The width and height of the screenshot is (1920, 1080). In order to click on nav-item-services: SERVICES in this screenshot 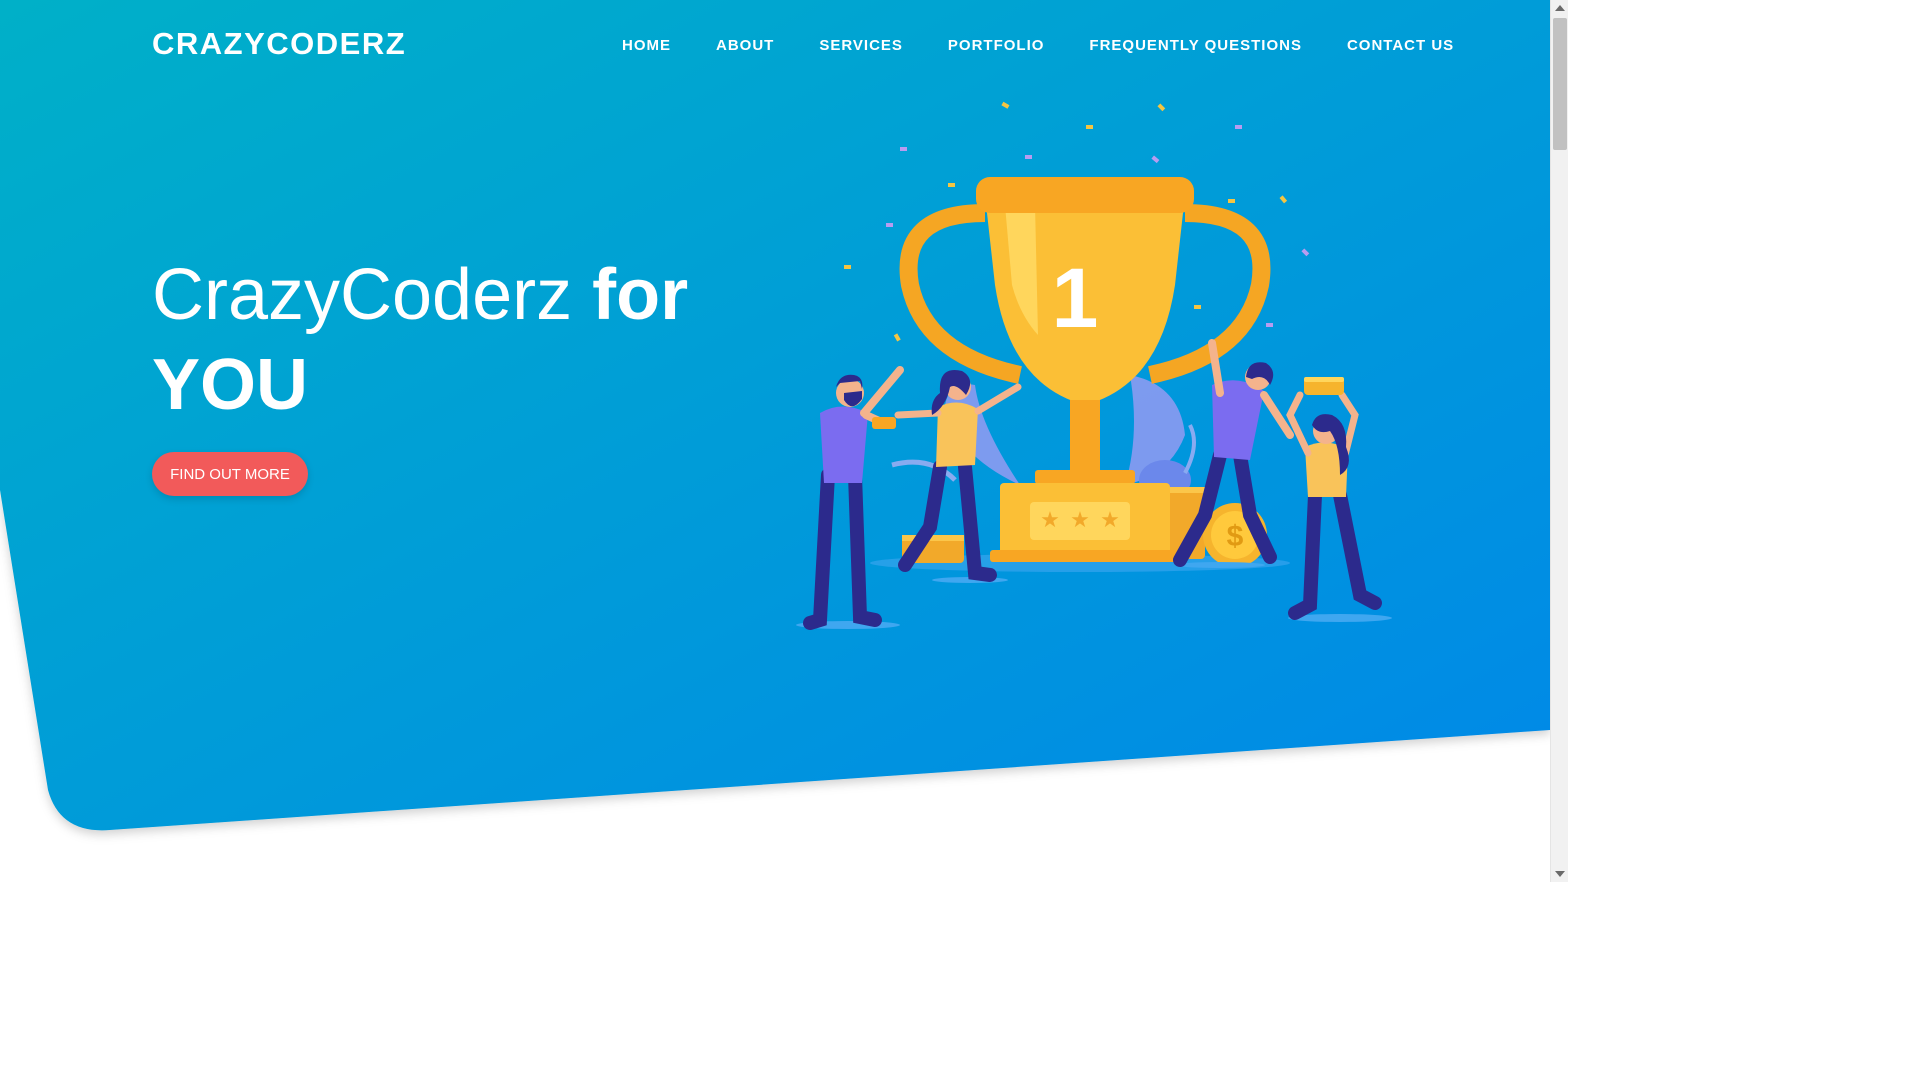, I will do `click(861, 45)`.